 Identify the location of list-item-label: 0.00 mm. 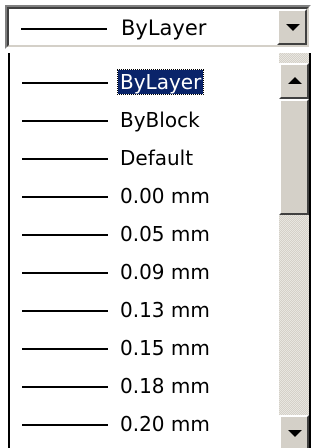
(165, 196).